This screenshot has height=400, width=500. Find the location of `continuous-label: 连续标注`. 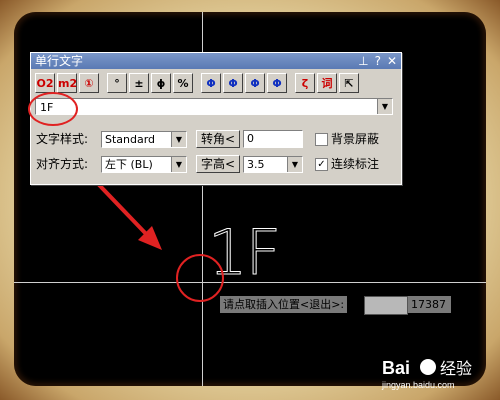

continuous-label: 连续标注 is located at coordinates (355, 164).